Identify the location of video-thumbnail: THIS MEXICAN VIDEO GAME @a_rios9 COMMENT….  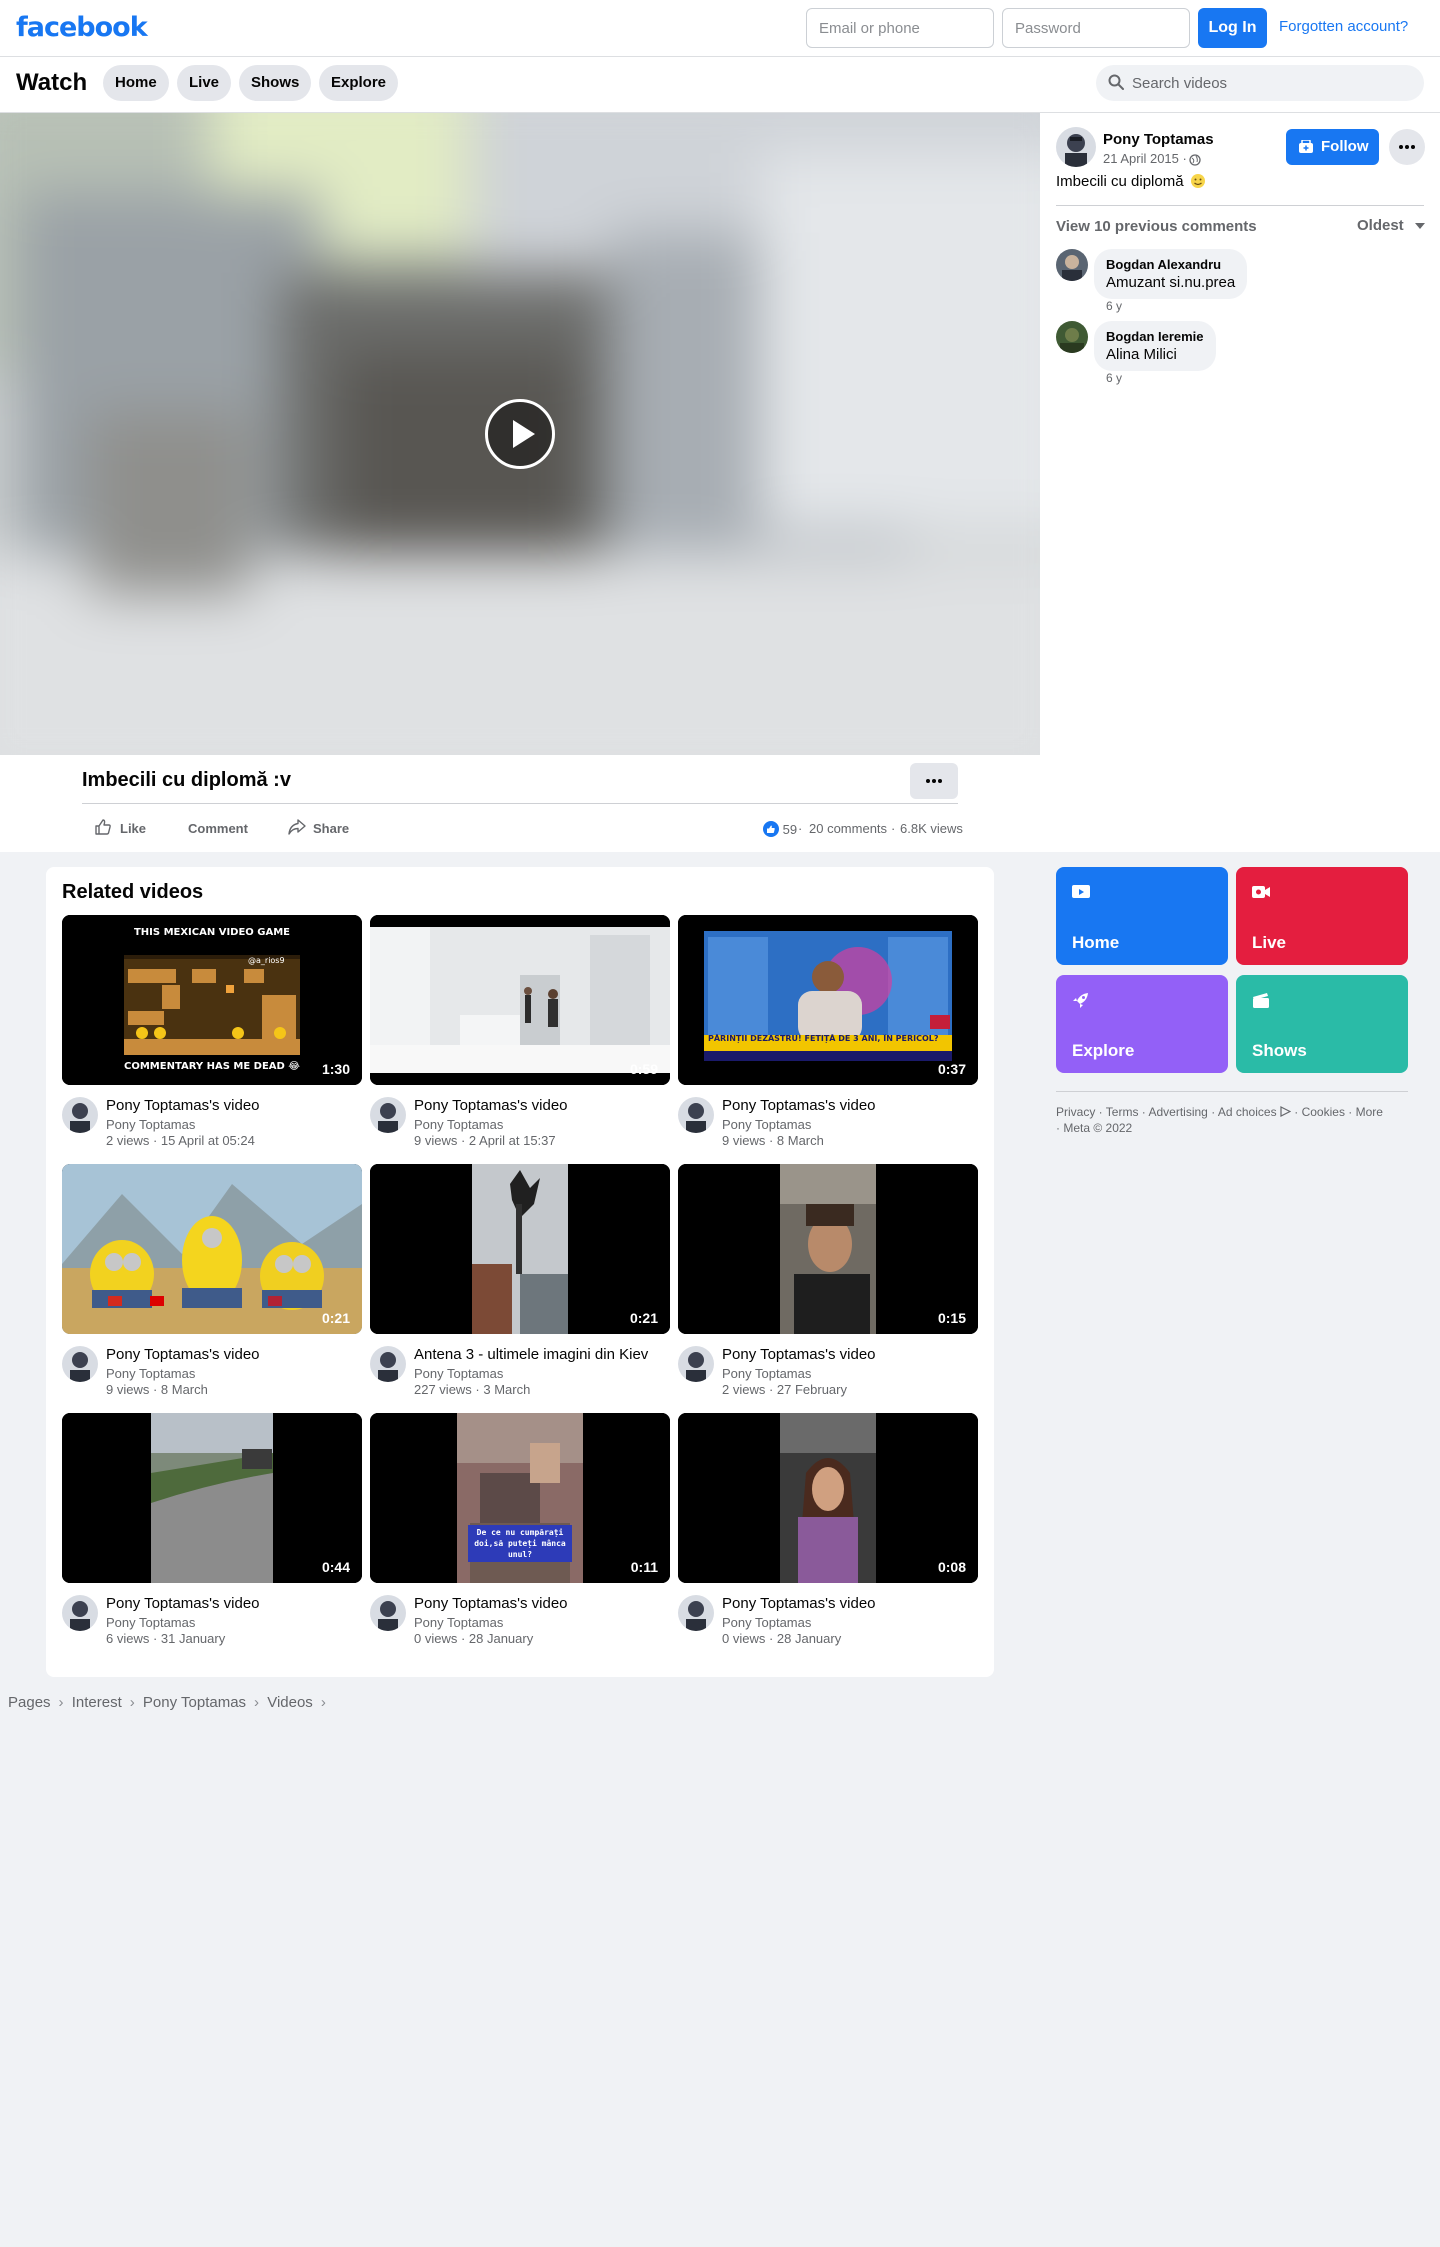
(212, 1000).